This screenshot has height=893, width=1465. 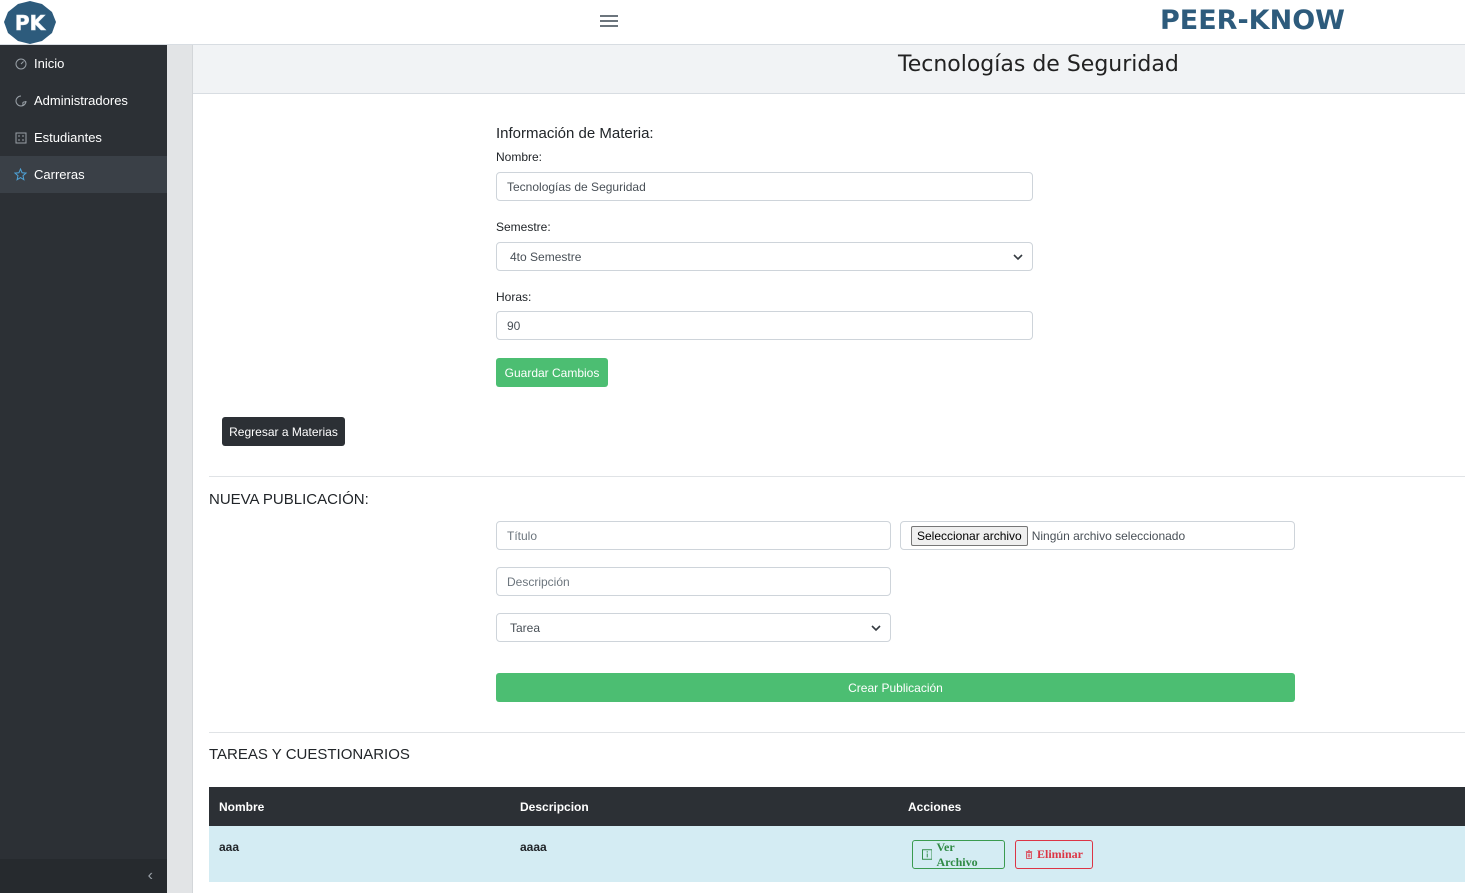 What do you see at coordinates (969, 535) in the screenshot?
I see `select-file-button: Seleccionar archivo` at bounding box center [969, 535].